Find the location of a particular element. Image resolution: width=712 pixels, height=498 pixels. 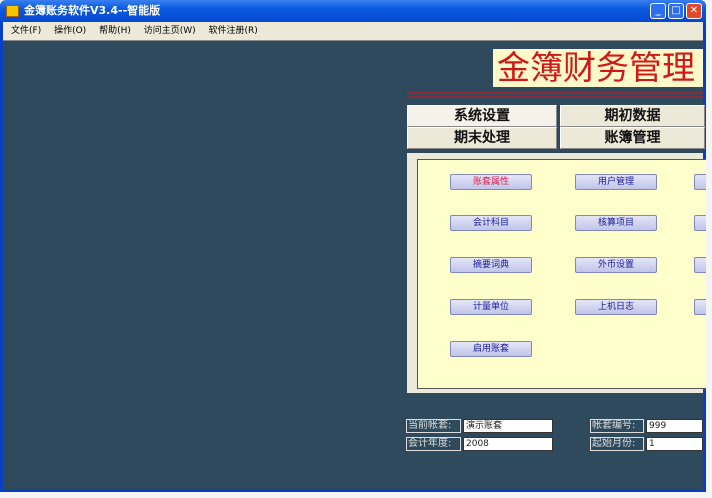

minimize-button: _ is located at coordinates (658, 11).